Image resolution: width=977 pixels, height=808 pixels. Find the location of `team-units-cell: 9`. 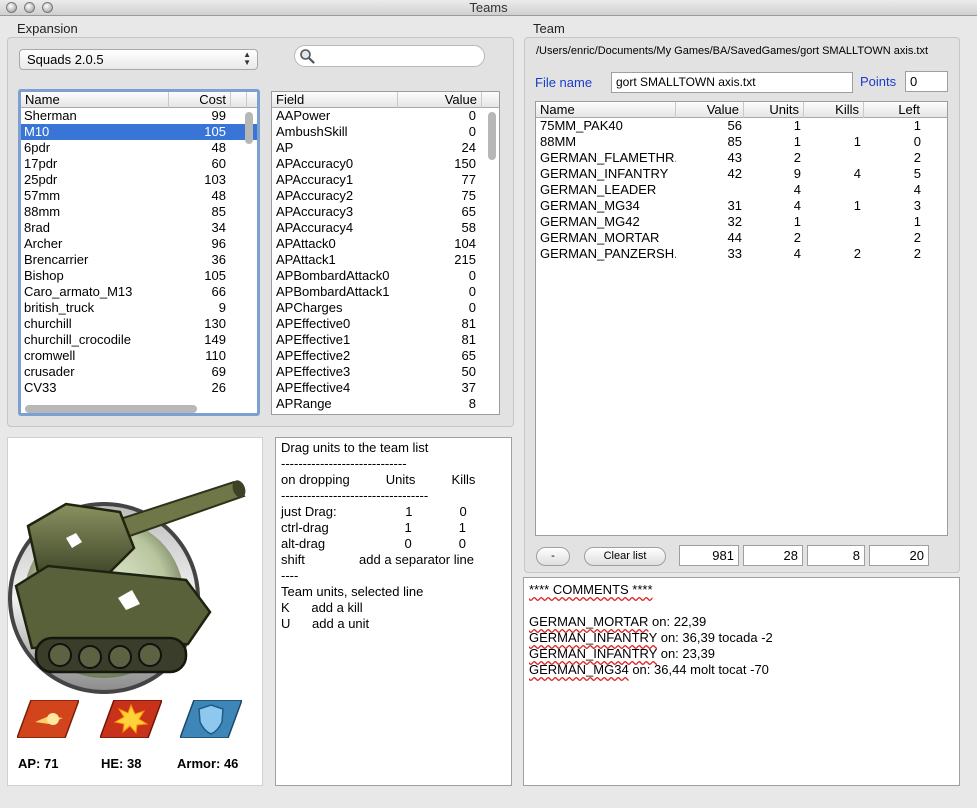

team-units-cell: 9 is located at coordinates (797, 173).